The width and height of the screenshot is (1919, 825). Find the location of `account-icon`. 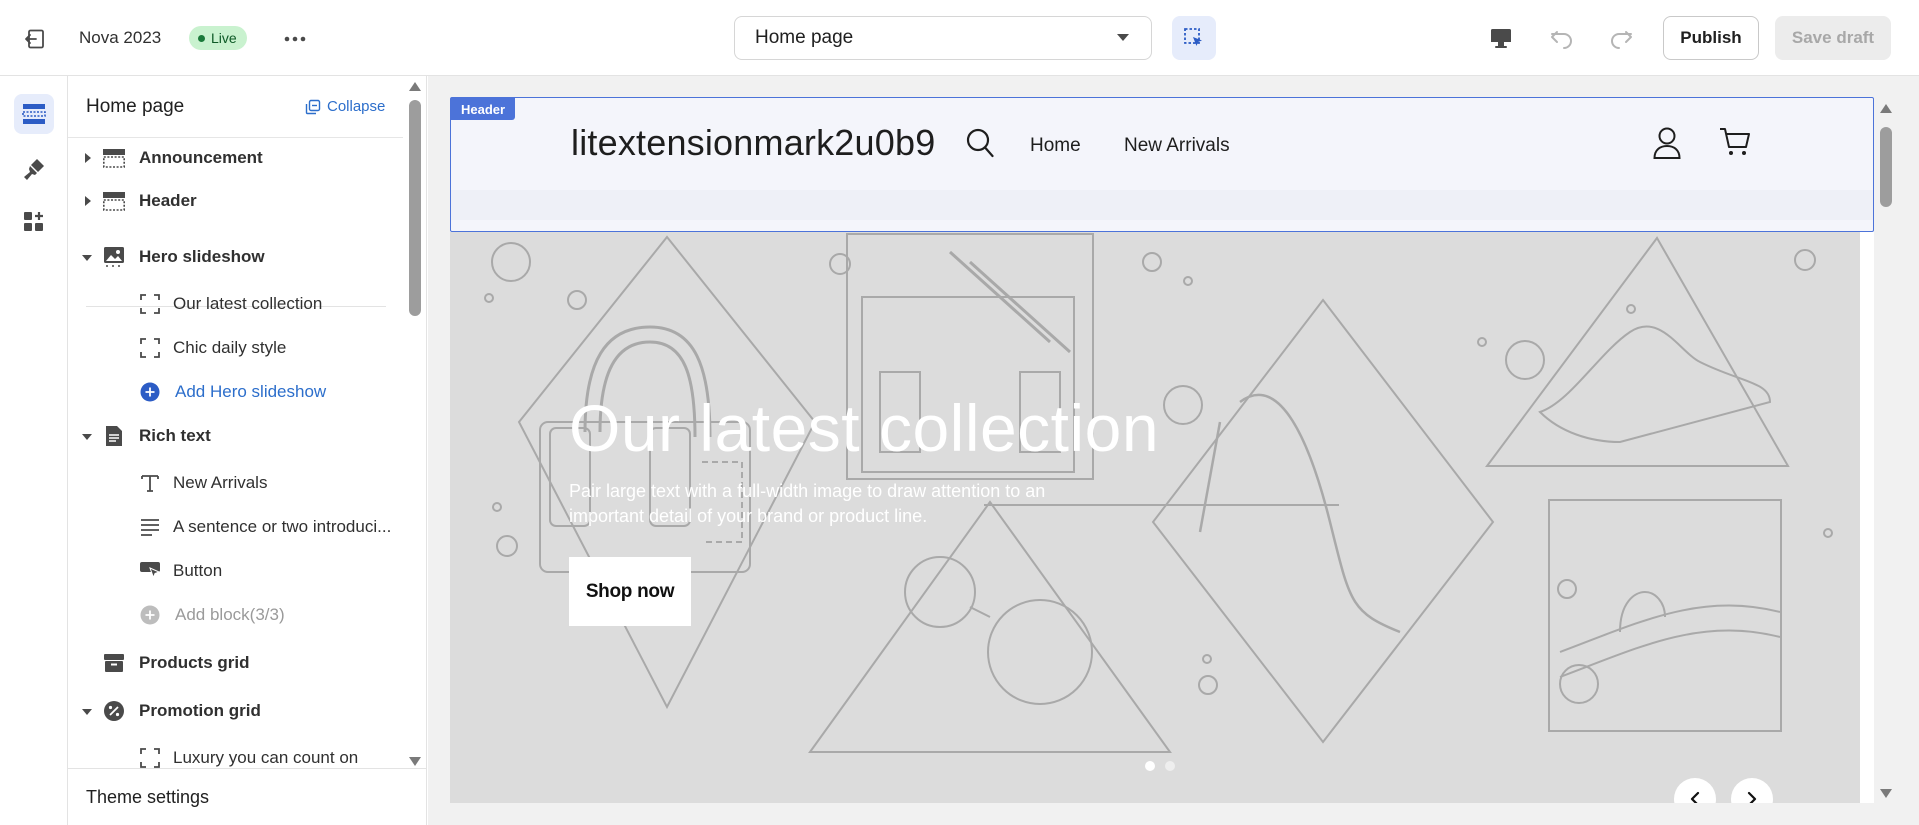

account-icon is located at coordinates (1667, 145).